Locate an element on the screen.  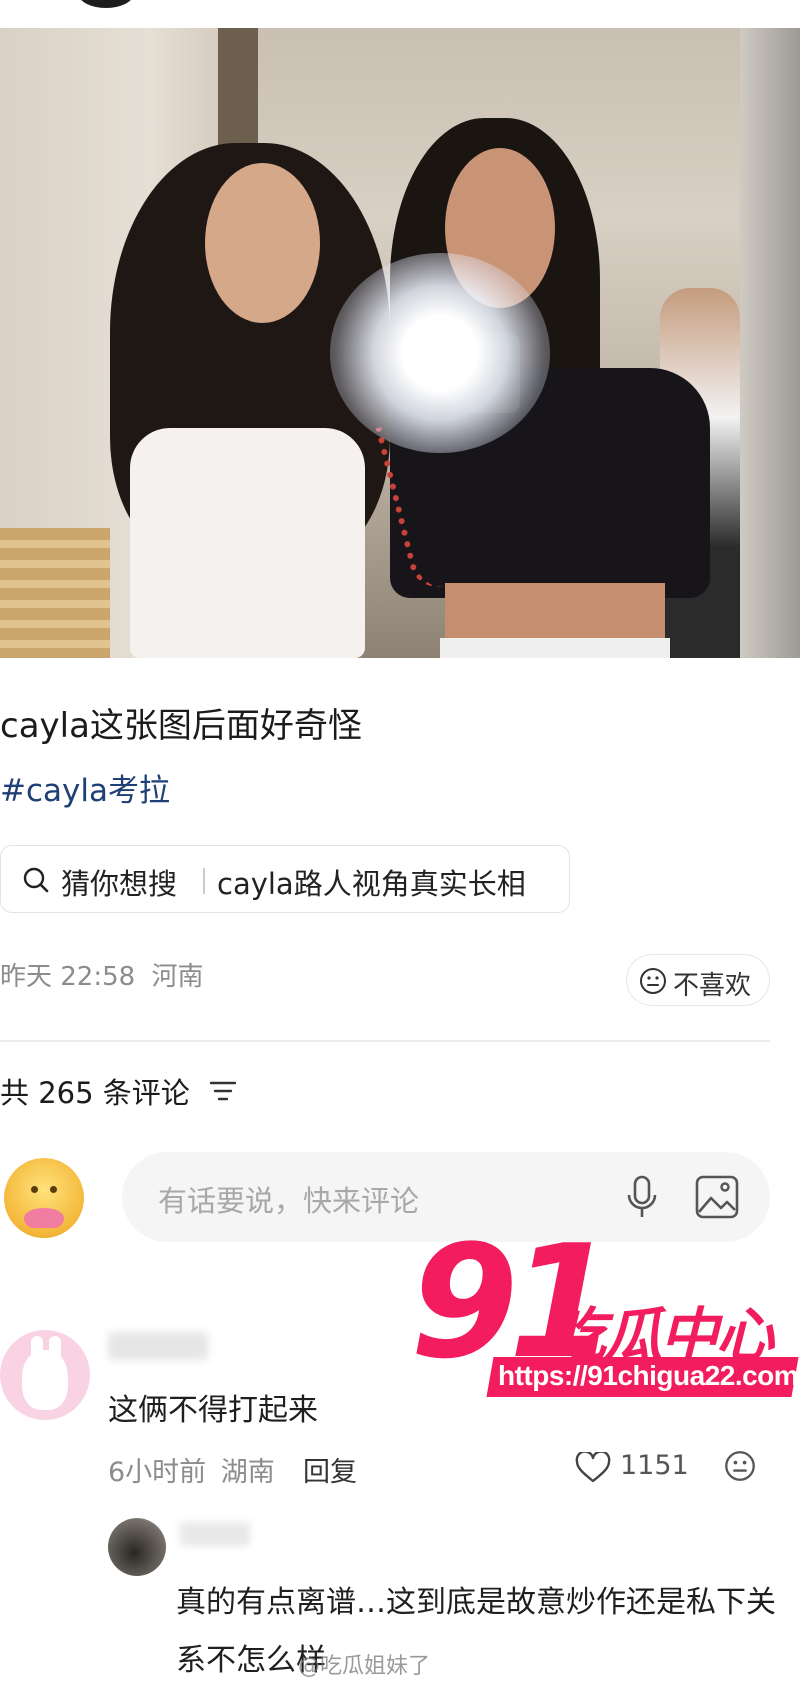
post-location: 河南 is located at coordinates (177, 977).